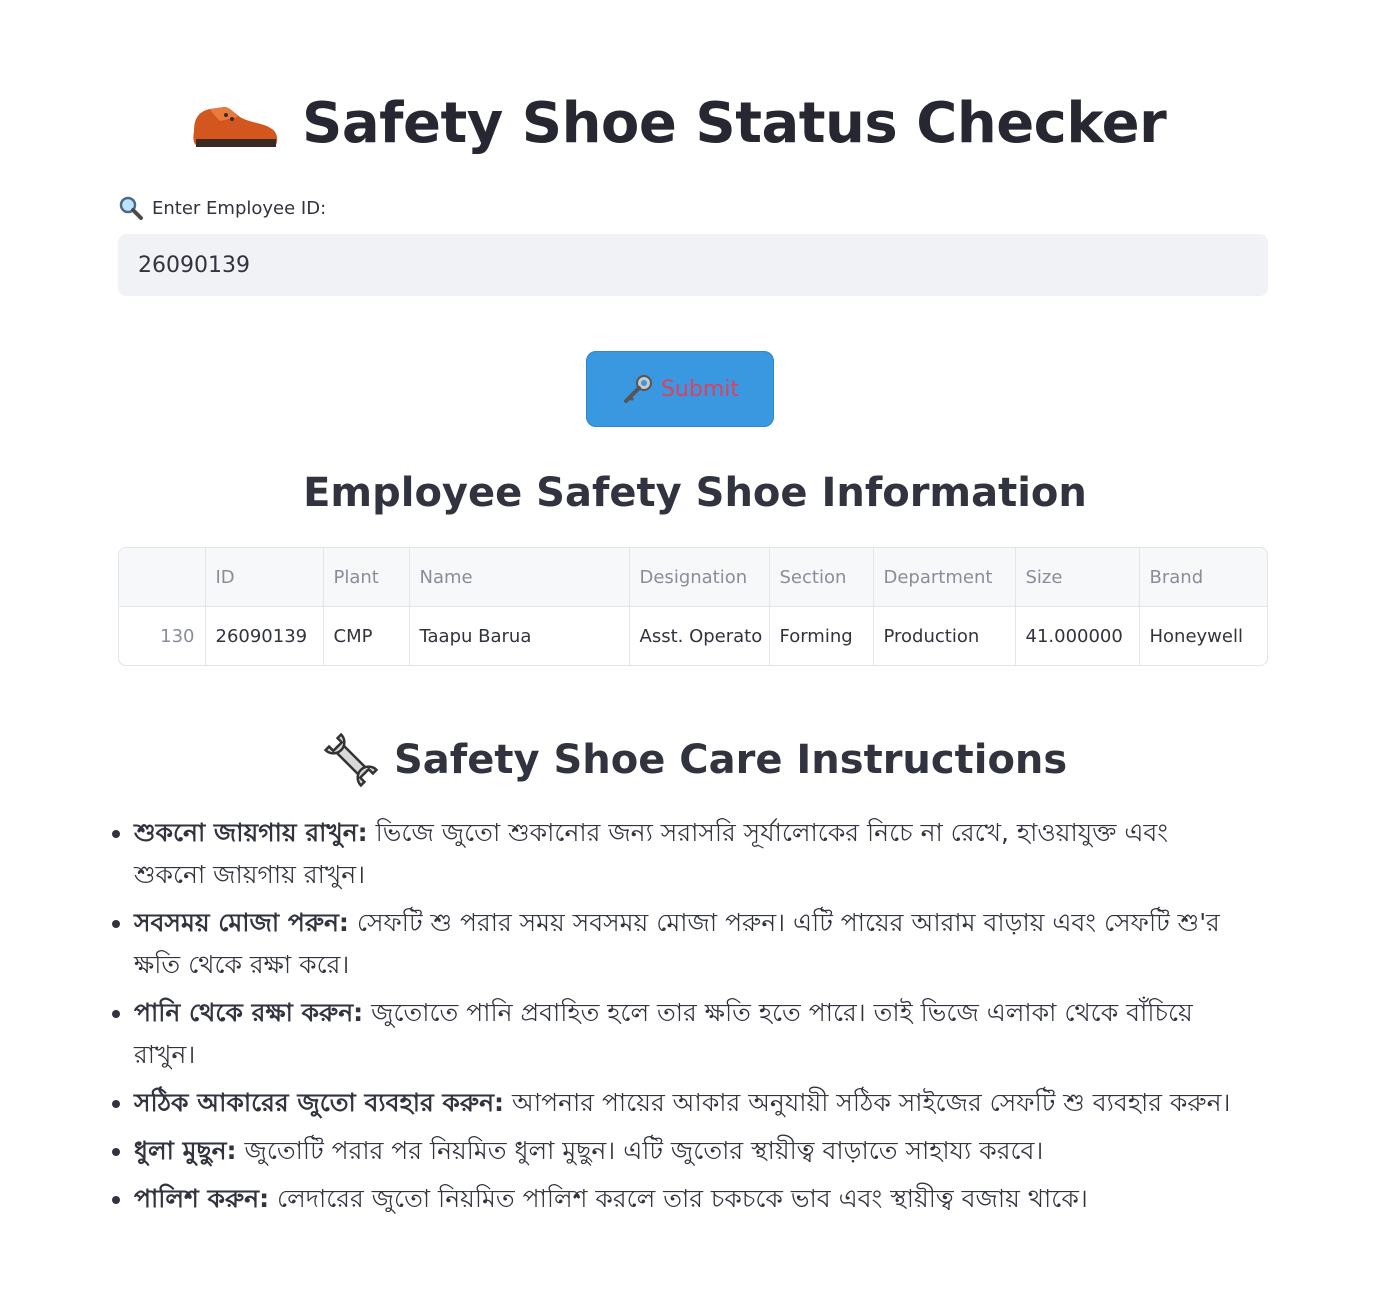 Image resolution: width=1390 pixels, height=1292 pixels. What do you see at coordinates (351, 760) in the screenshot?
I see `wrench-icon` at bounding box center [351, 760].